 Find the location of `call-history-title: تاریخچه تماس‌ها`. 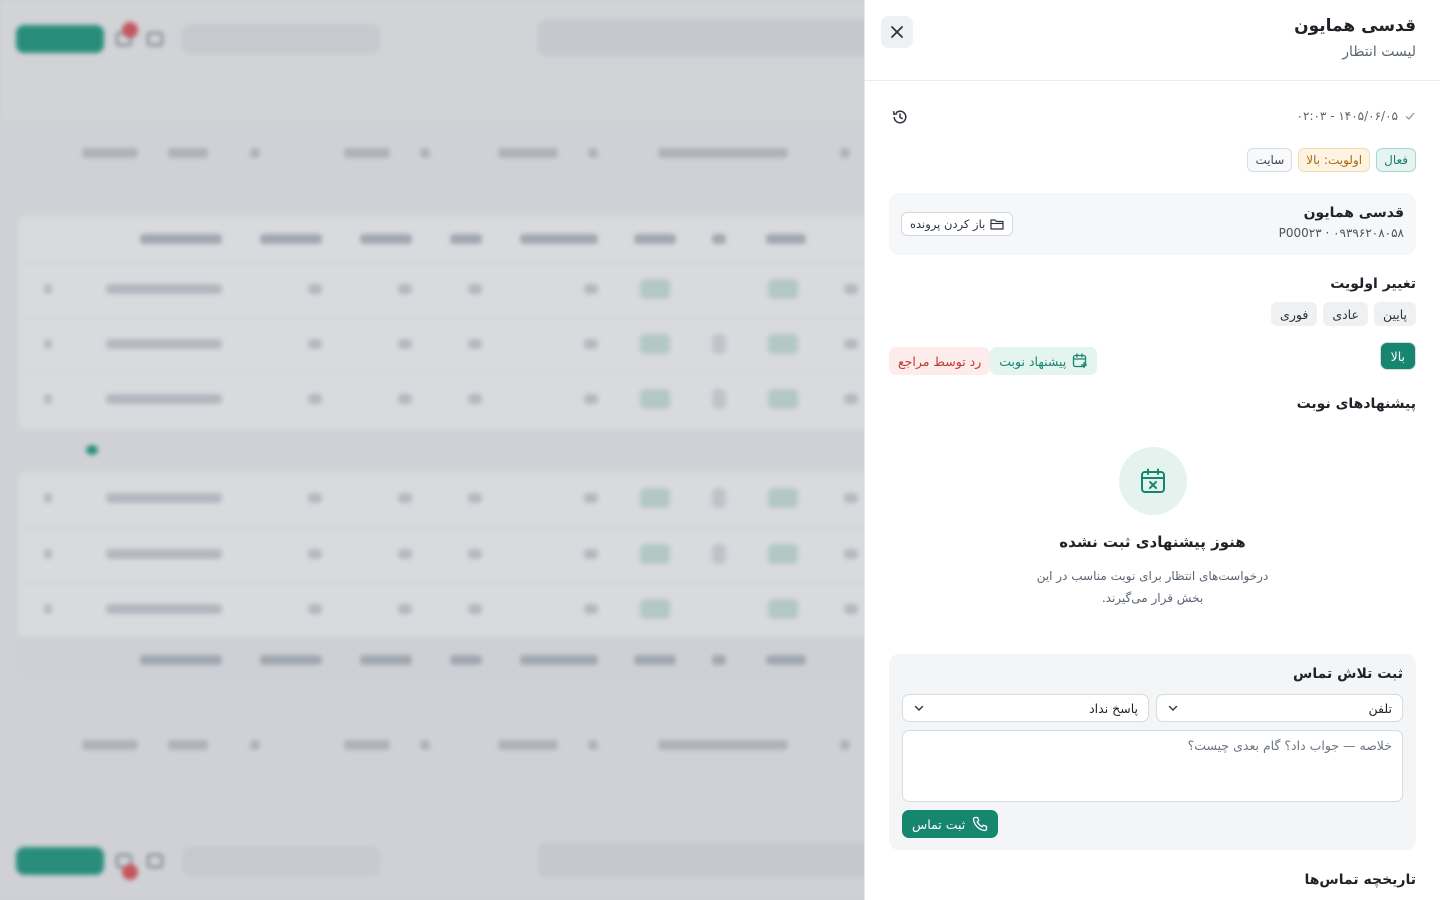

call-history-title: تاریخچه تماس‌ها is located at coordinates (1360, 880).